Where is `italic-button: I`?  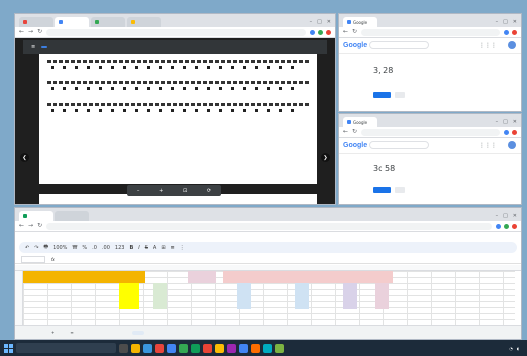 italic-button: I is located at coordinates (138, 248).